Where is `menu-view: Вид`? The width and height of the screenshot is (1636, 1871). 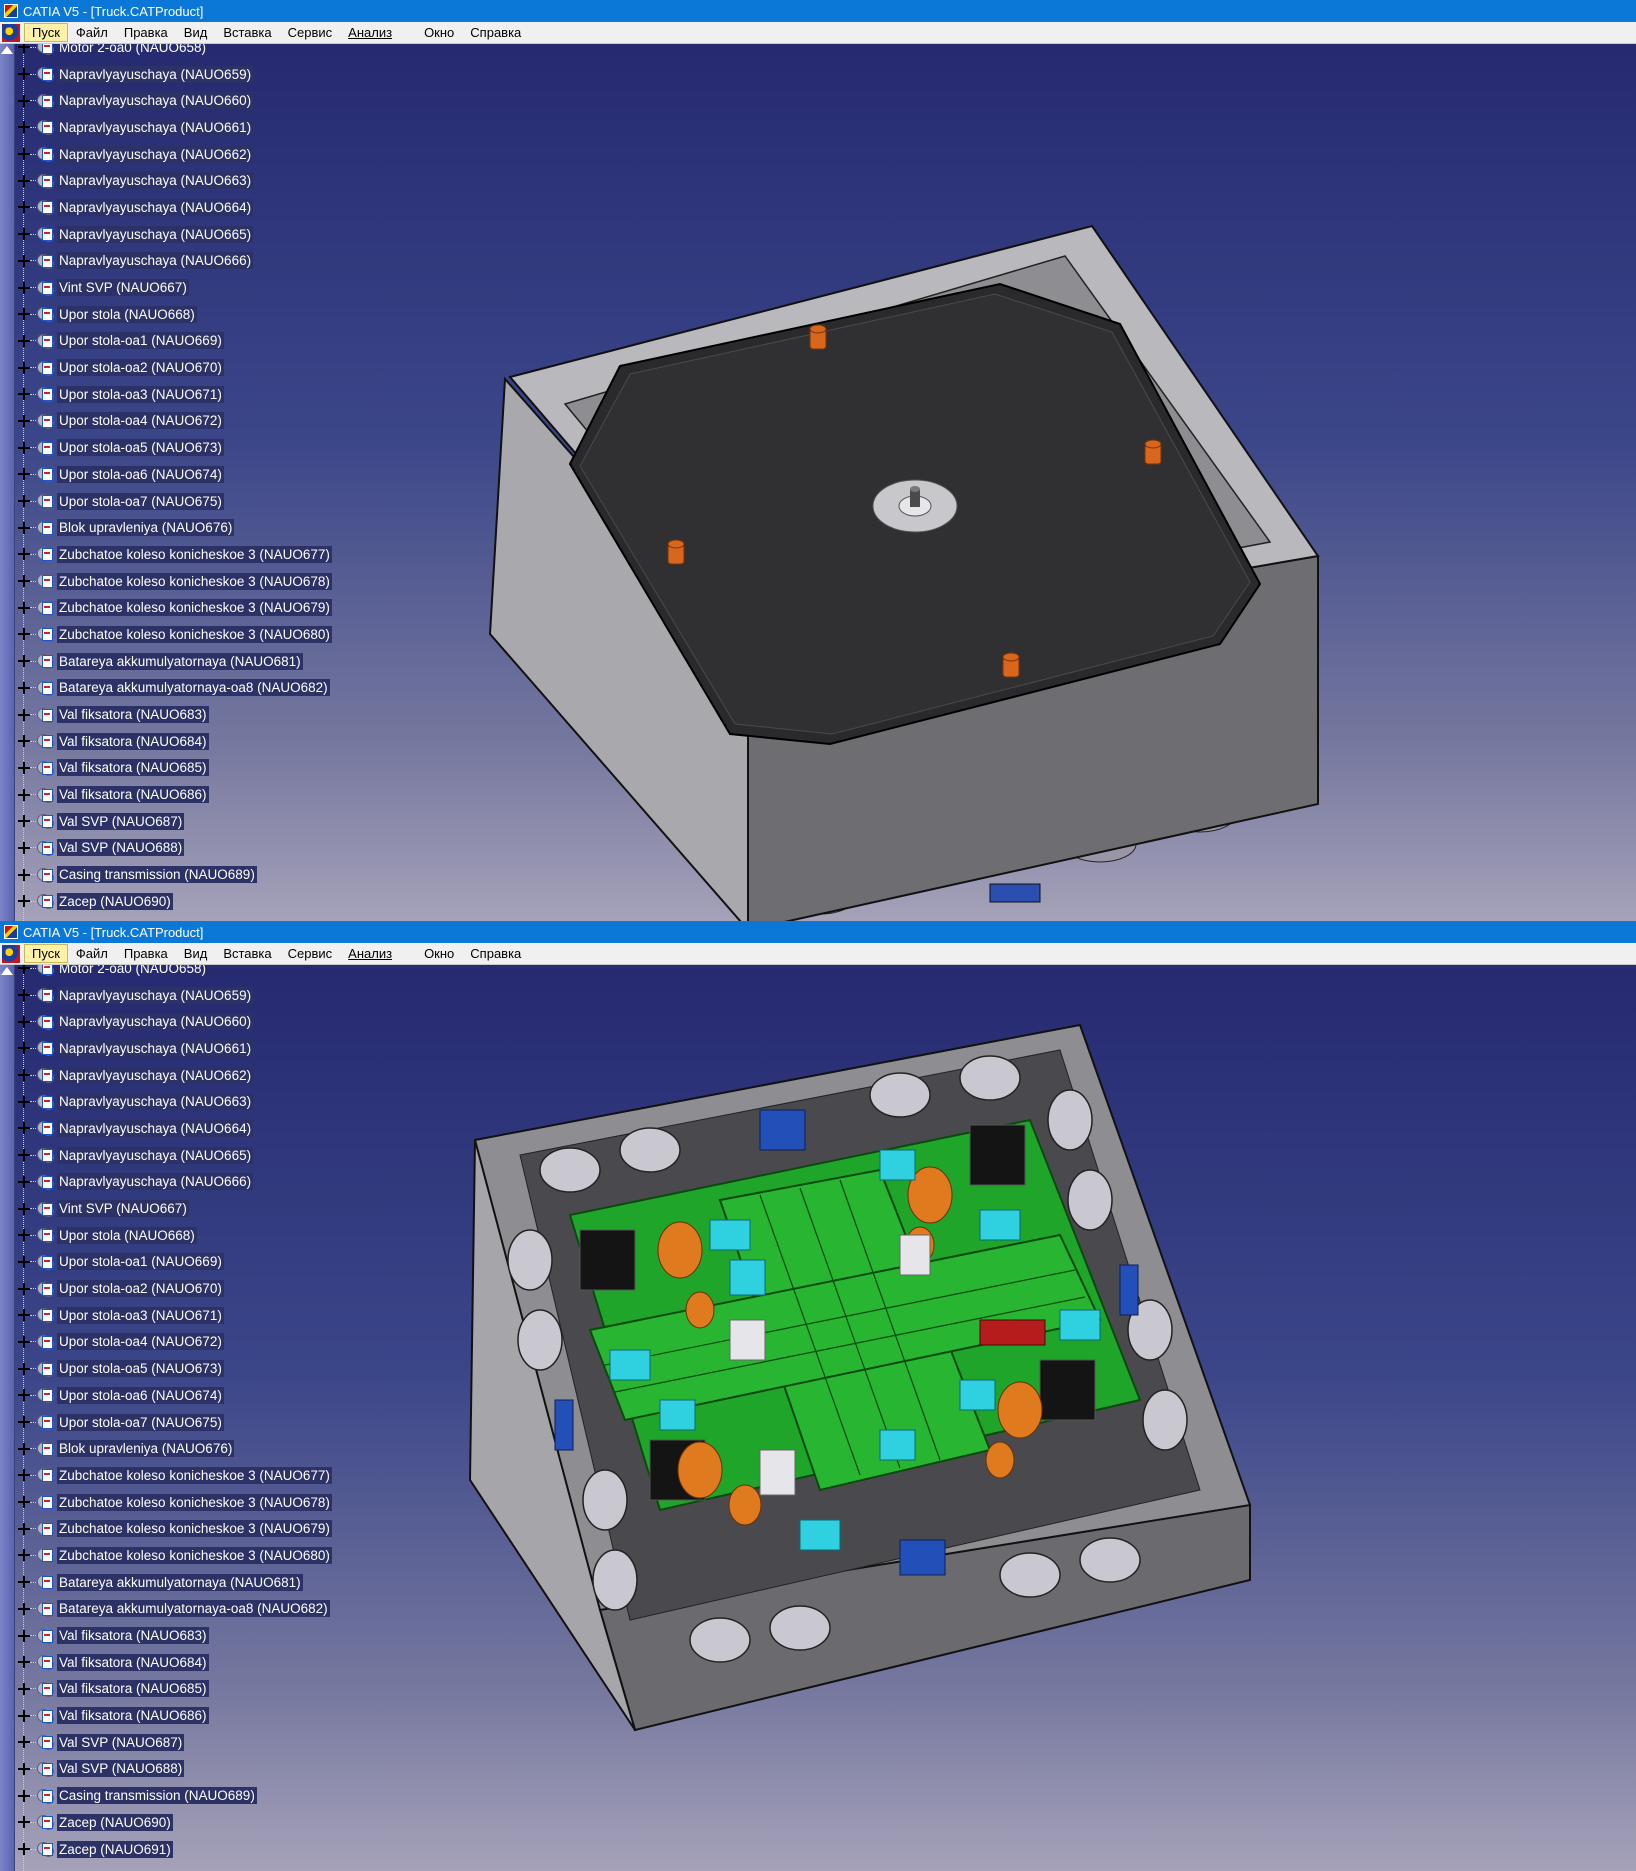 menu-view: Вид is located at coordinates (196, 32).